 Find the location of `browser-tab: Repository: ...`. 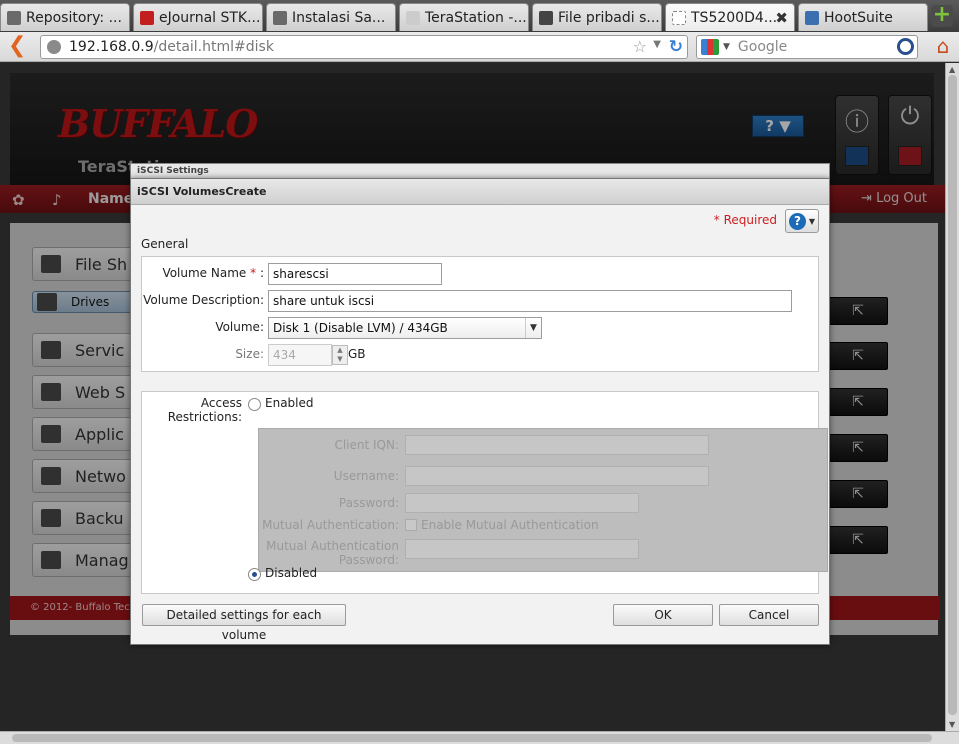

browser-tab: Repository: ... is located at coordinates (65, 17).